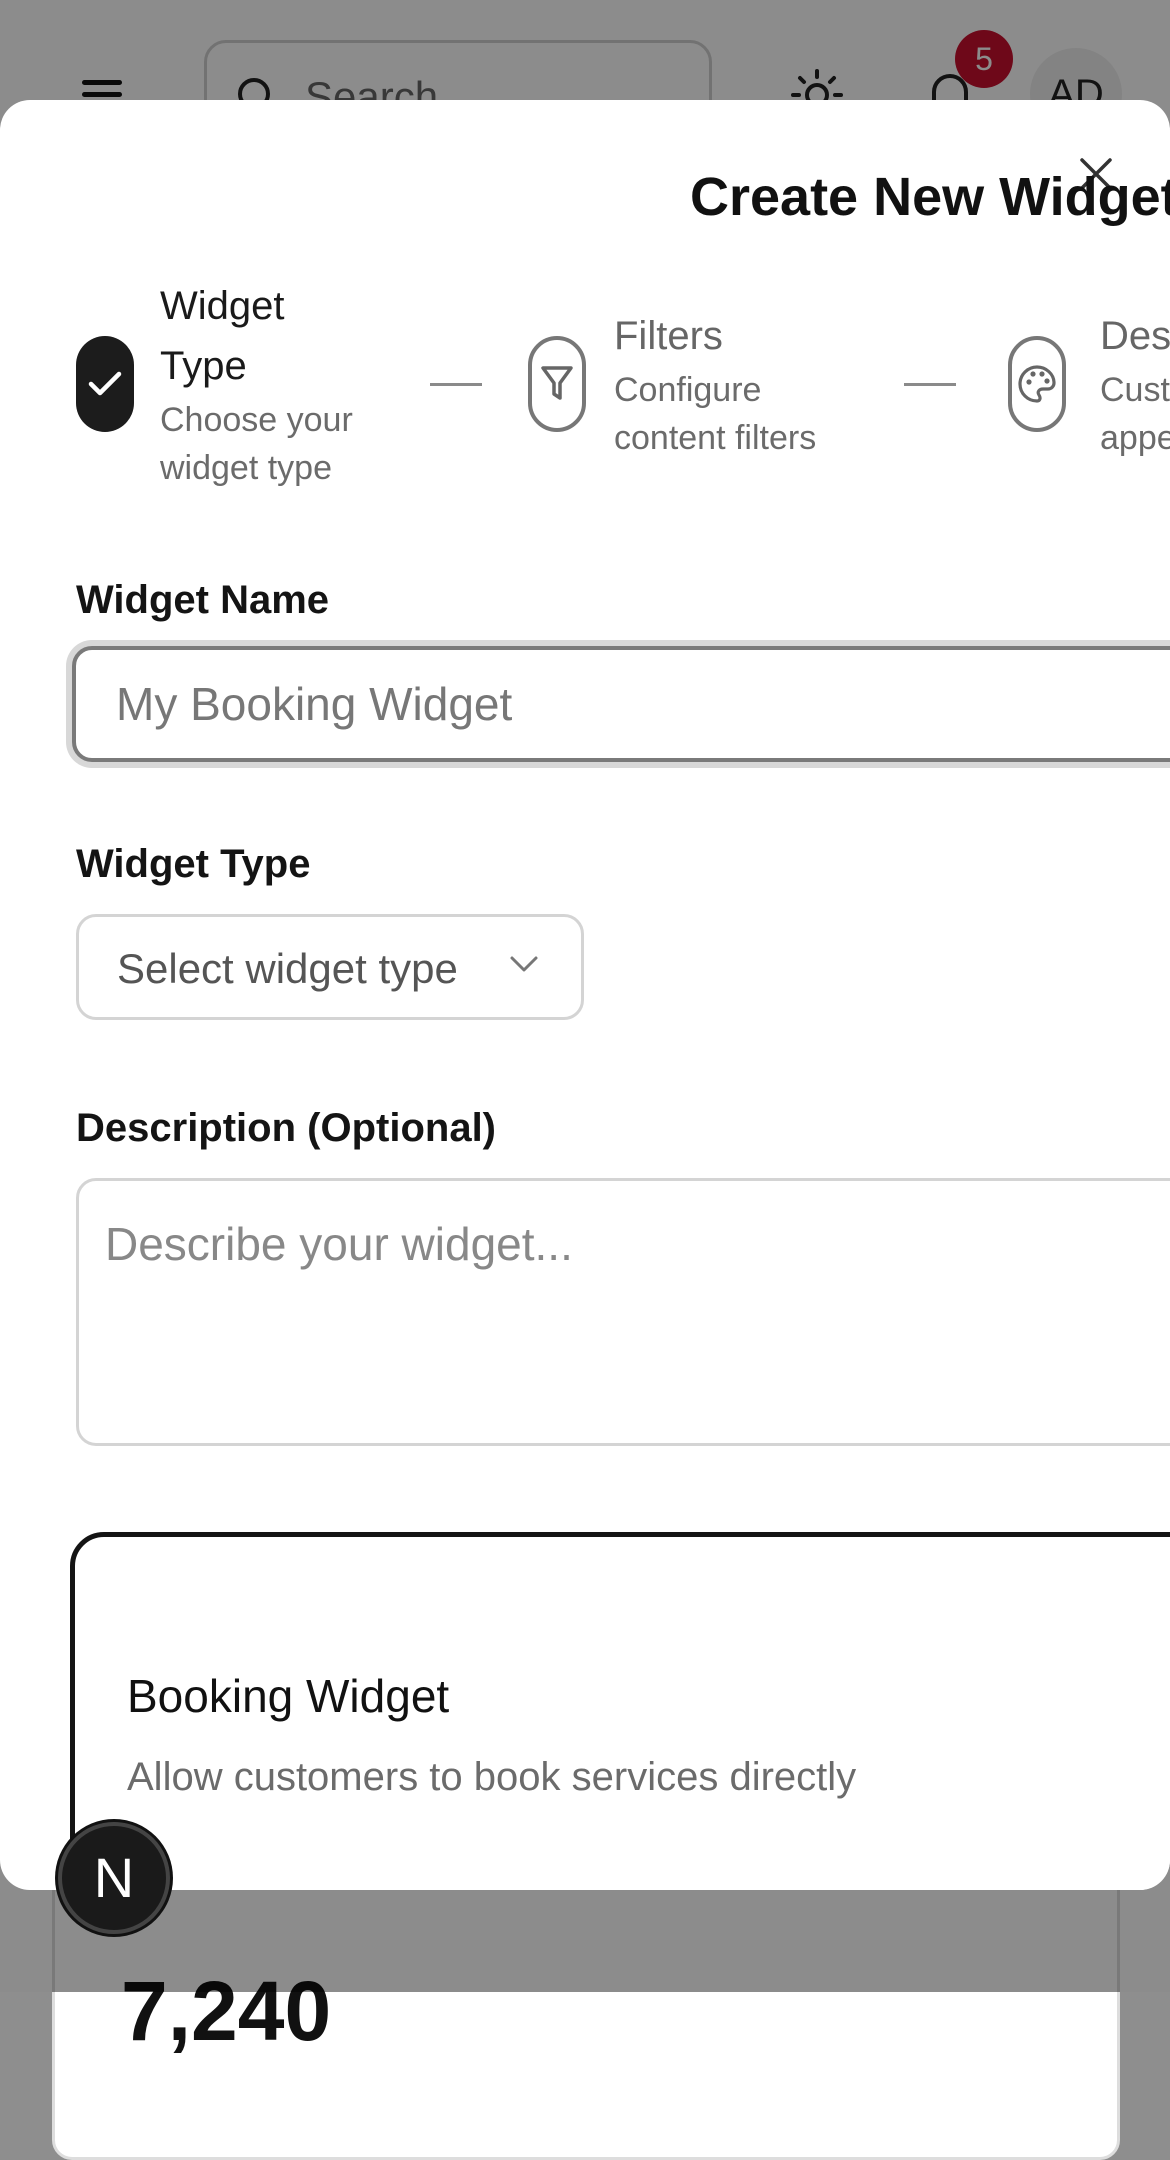 The width and height of the screenshot is (1170, 2160). Describe the element at coordinates (623, 1312) in the screenshot. I see `description-textarea` at that location.